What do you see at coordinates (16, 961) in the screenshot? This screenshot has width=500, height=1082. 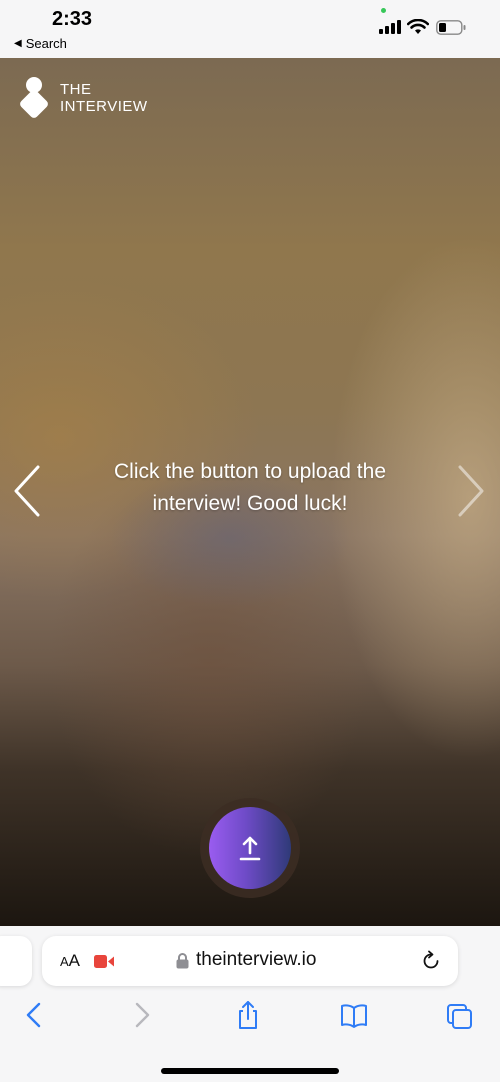 I see `previous-tab-card` at bounding box center [16, 961].